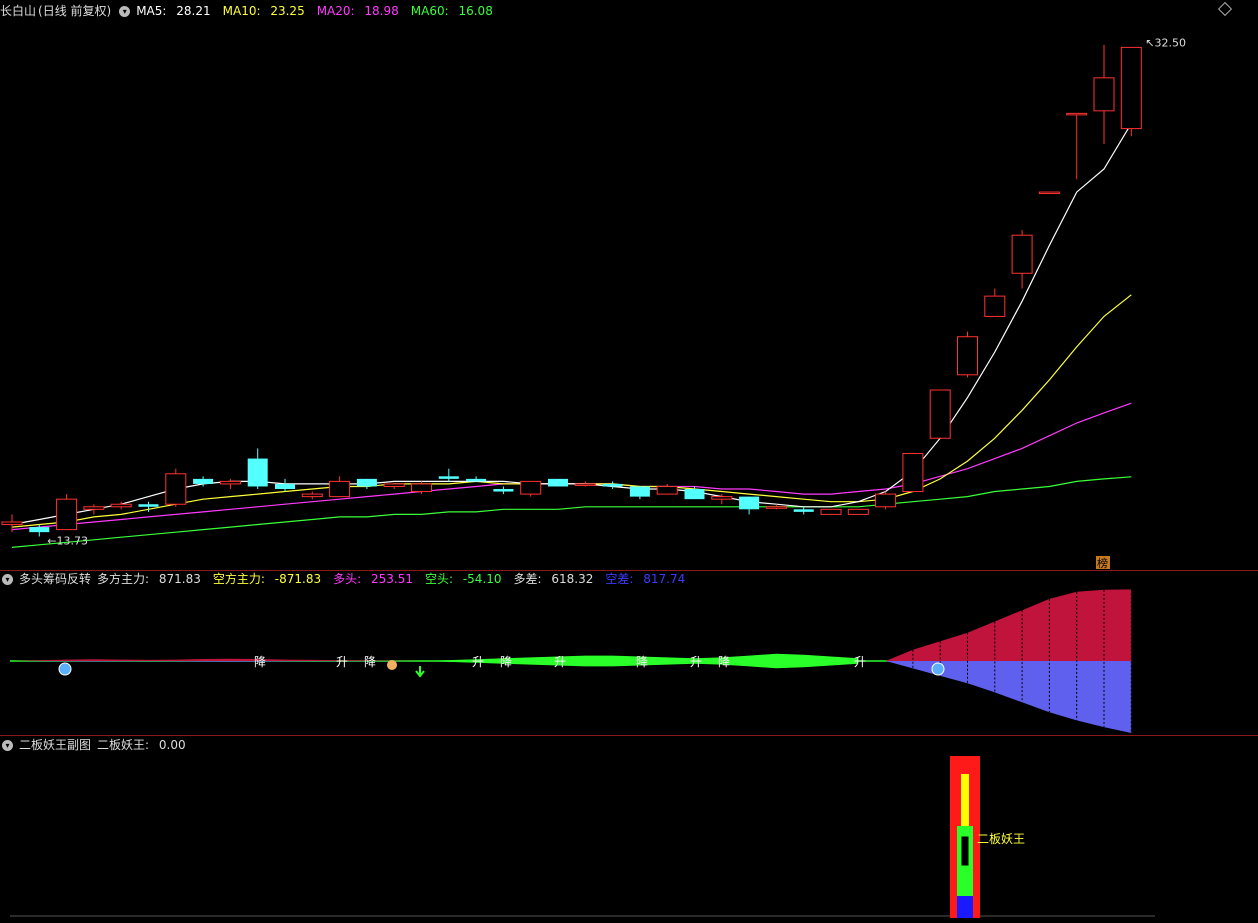 This screenshot has height=923, width=1258. Describe the element at coordinates (572, 697) in the screenshot. I see `bear-area` at that location.